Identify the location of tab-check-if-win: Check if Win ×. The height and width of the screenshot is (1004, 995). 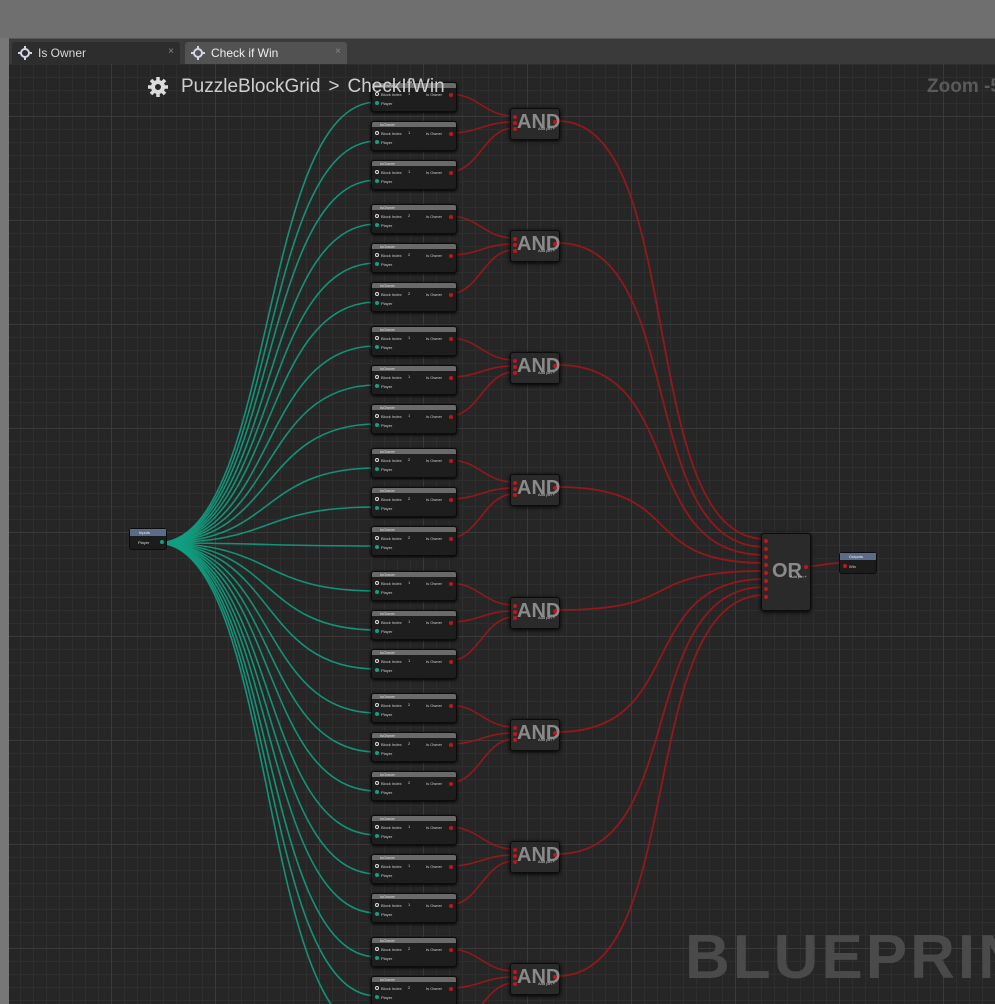
(266, 53).